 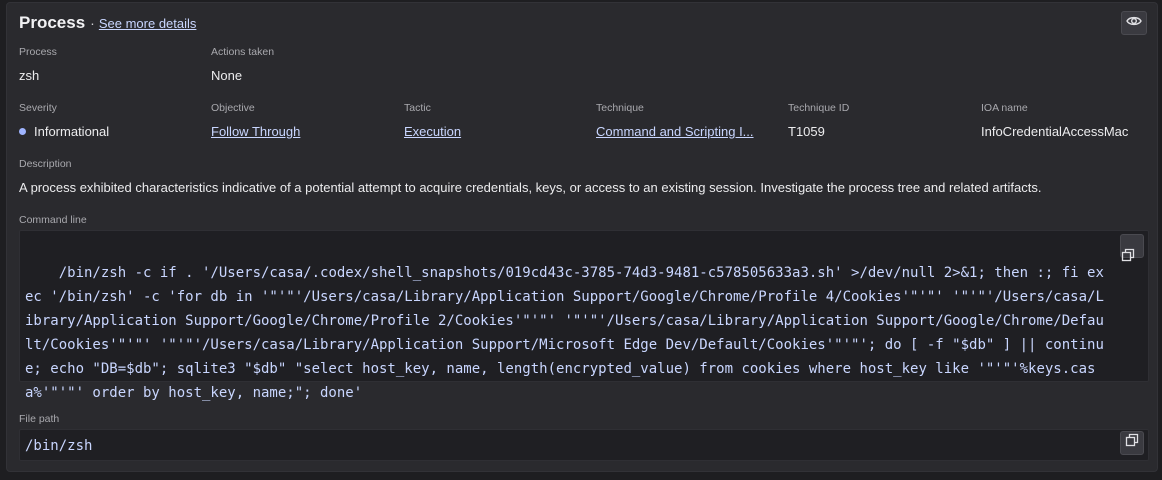 I want to click on file-path-label: File path, so click(x=39, y=419).